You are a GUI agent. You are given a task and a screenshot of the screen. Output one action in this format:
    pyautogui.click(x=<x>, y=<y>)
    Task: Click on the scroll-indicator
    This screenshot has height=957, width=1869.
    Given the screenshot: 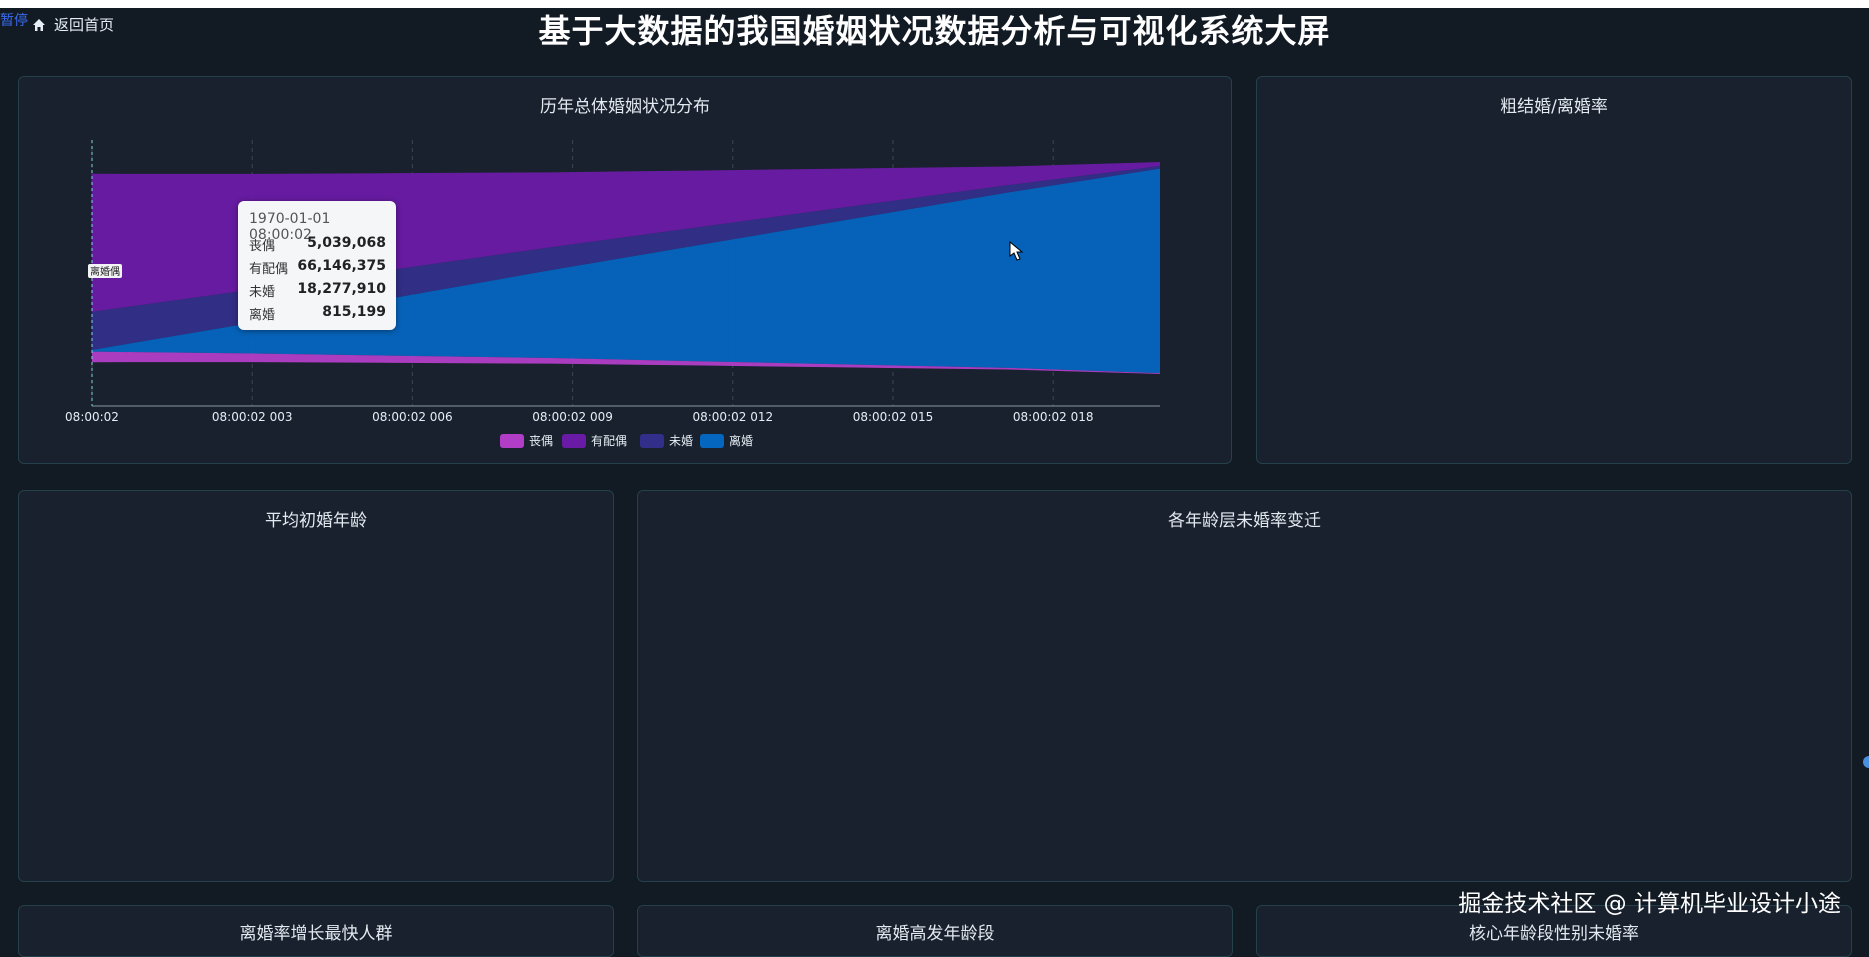 What is the action you would take?
    pyautogui.click(x=1866, y=762)
    